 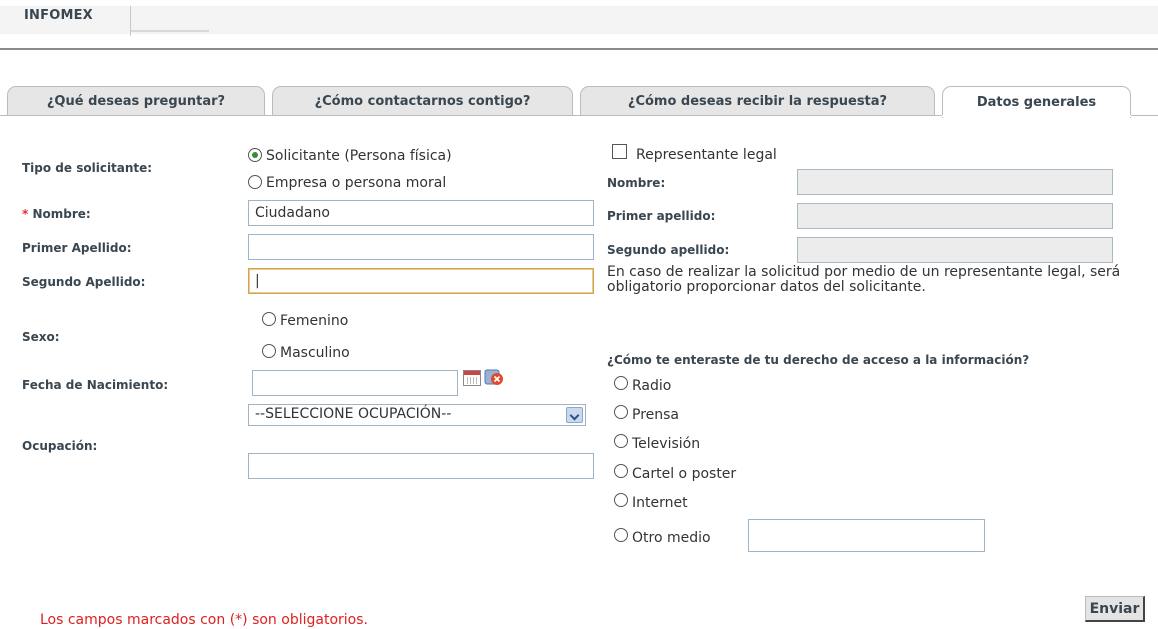 I want to click on enteraste-otro-radio, so click(x=621, y=535).